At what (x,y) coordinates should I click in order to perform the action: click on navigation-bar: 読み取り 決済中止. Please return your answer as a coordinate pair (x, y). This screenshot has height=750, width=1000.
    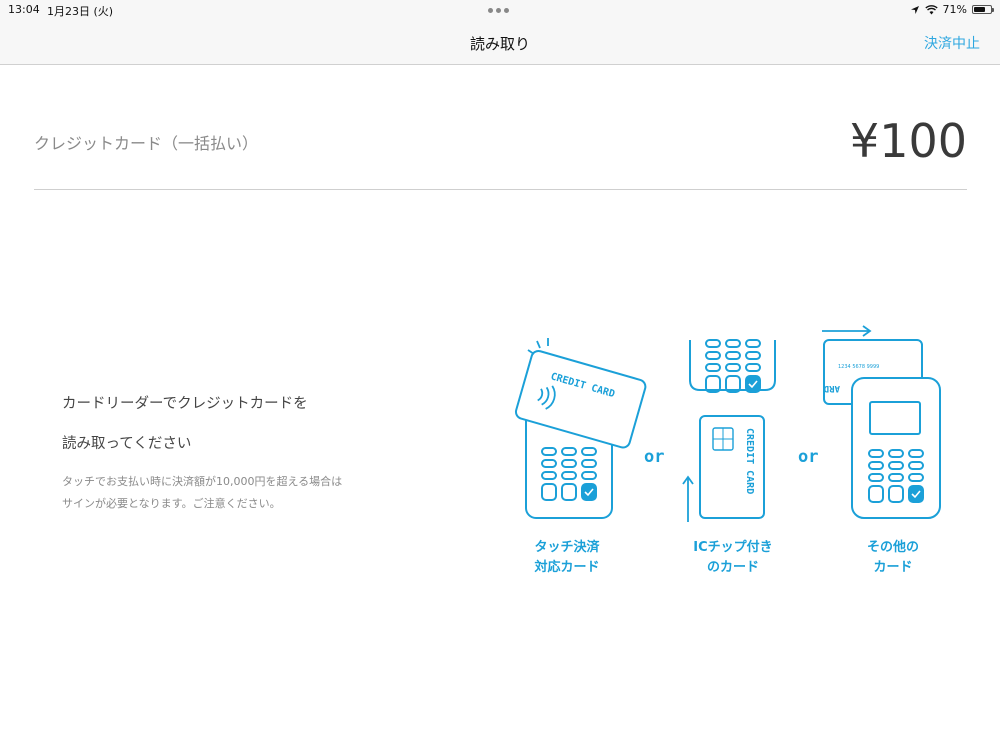
    Looking at the image, I should click on (500, 42).